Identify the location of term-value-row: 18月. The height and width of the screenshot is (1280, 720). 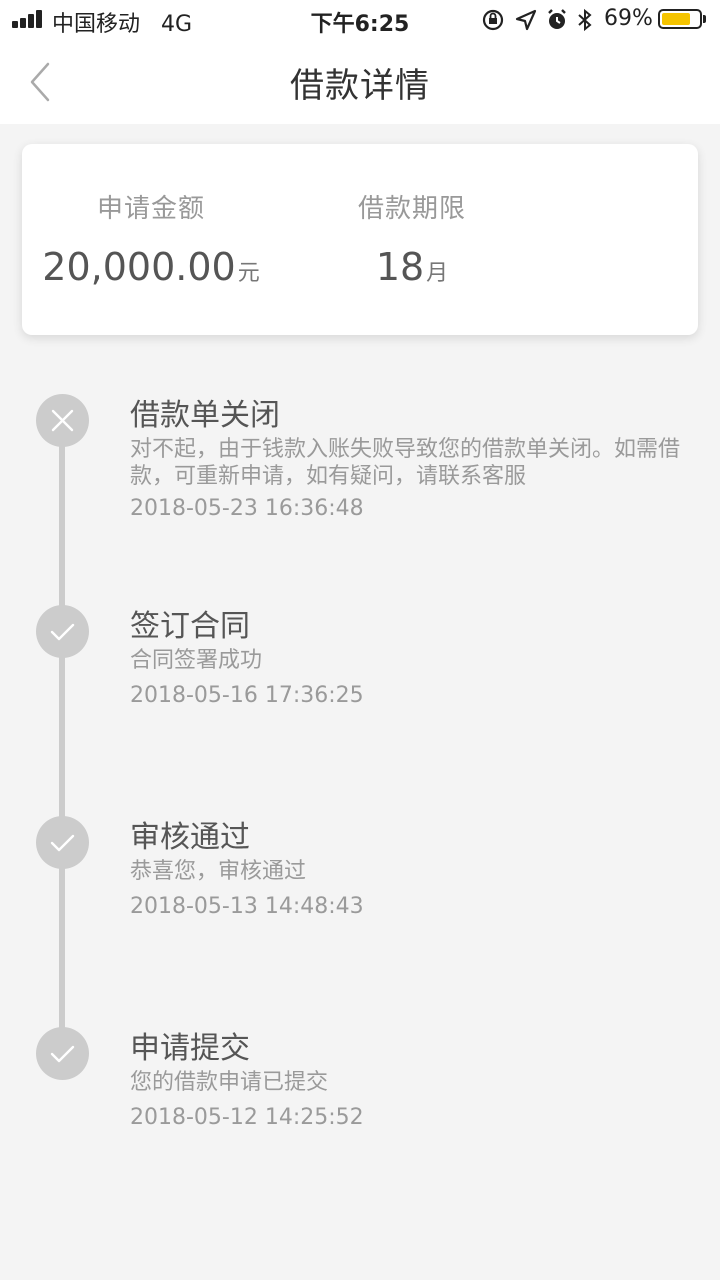
(412, 267).